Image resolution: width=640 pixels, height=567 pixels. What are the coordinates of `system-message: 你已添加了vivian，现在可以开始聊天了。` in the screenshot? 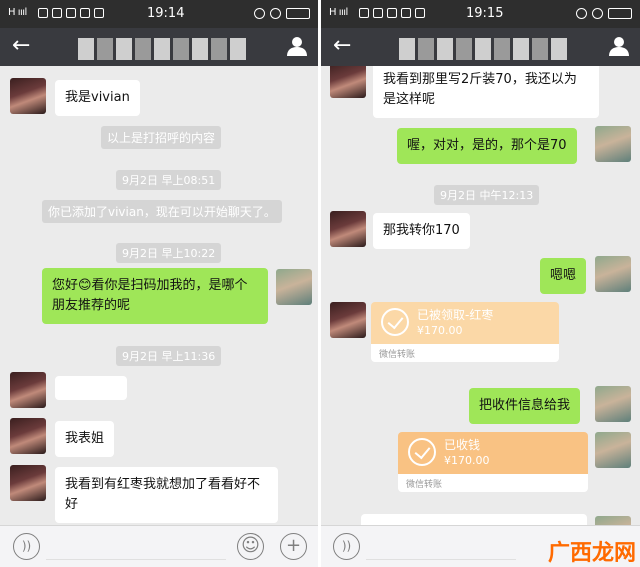 It's located at (162, 211).